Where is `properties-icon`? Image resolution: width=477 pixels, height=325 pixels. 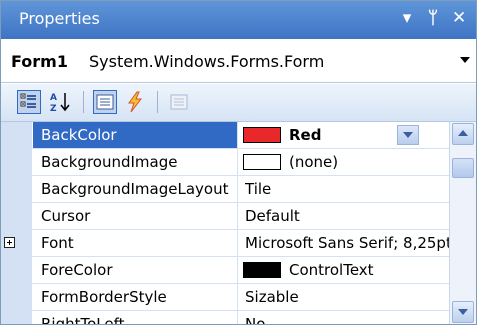
properties-icon is located at coordinates (105, 102).